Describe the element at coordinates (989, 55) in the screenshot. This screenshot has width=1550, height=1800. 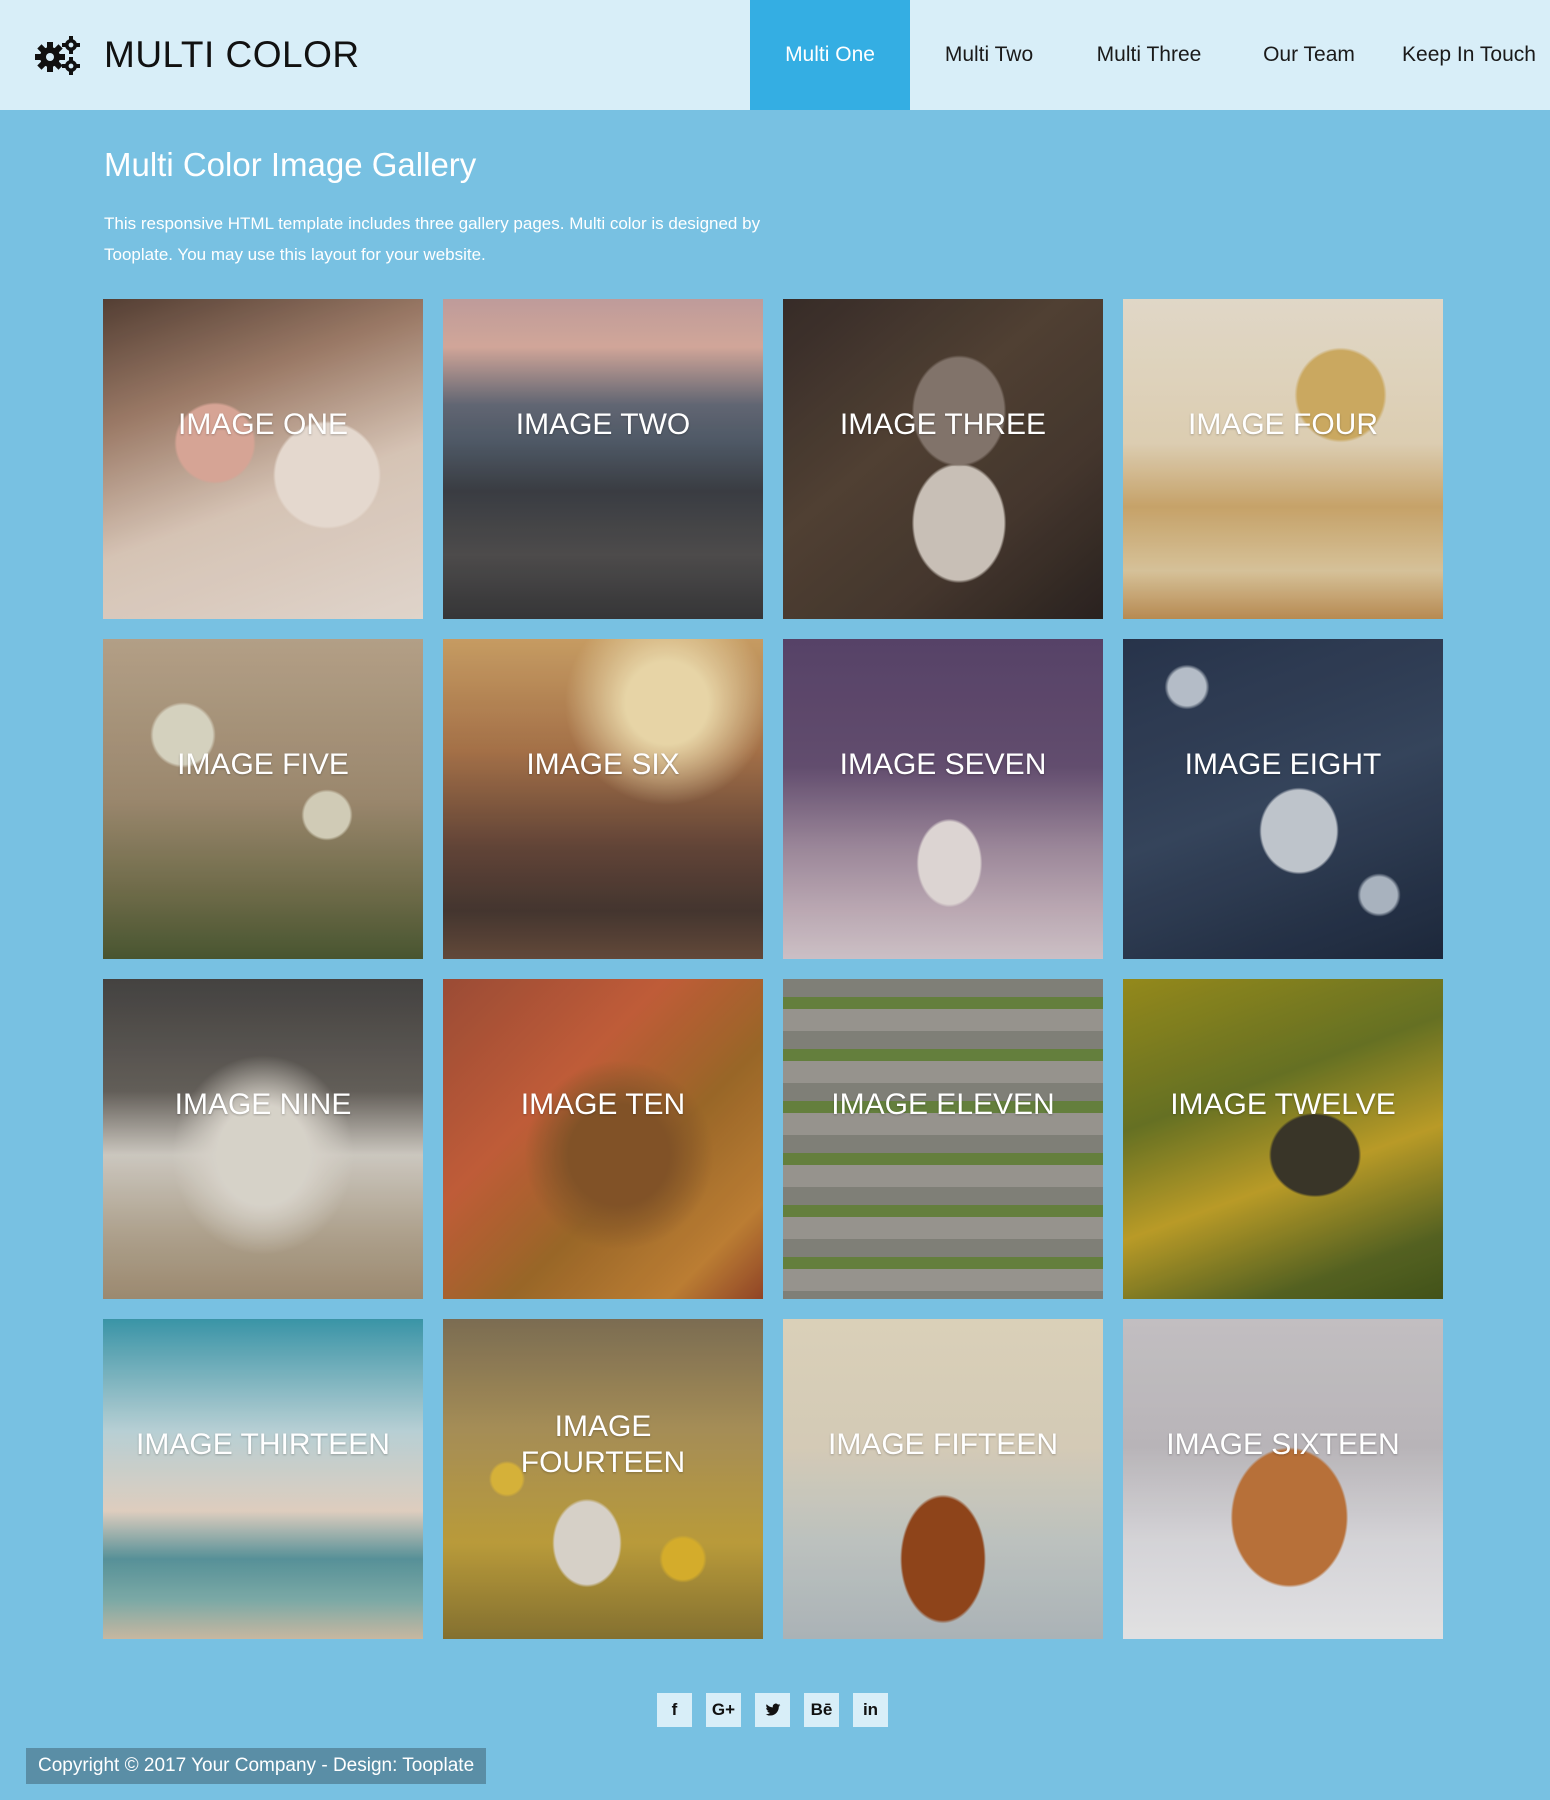
I see `nav-item-multi-two: Multi Two` at that location.